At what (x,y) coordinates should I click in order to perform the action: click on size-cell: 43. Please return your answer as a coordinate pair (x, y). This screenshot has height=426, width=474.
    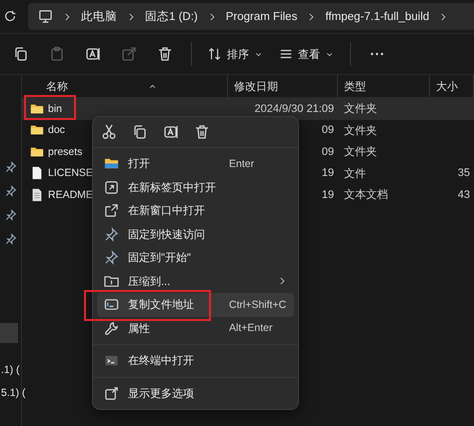
    Looking at the image, I should click on (464, 194).